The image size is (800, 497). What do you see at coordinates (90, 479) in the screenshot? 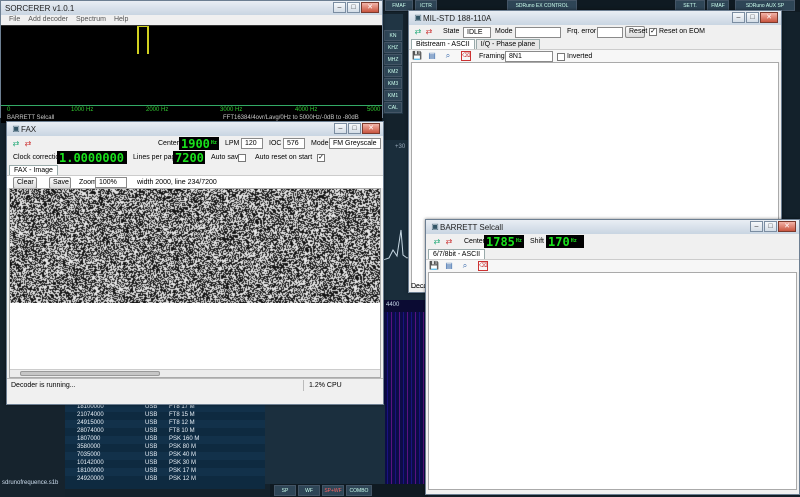
I see `list-cell-freq: 24920000` at bounding box center [90, 479].